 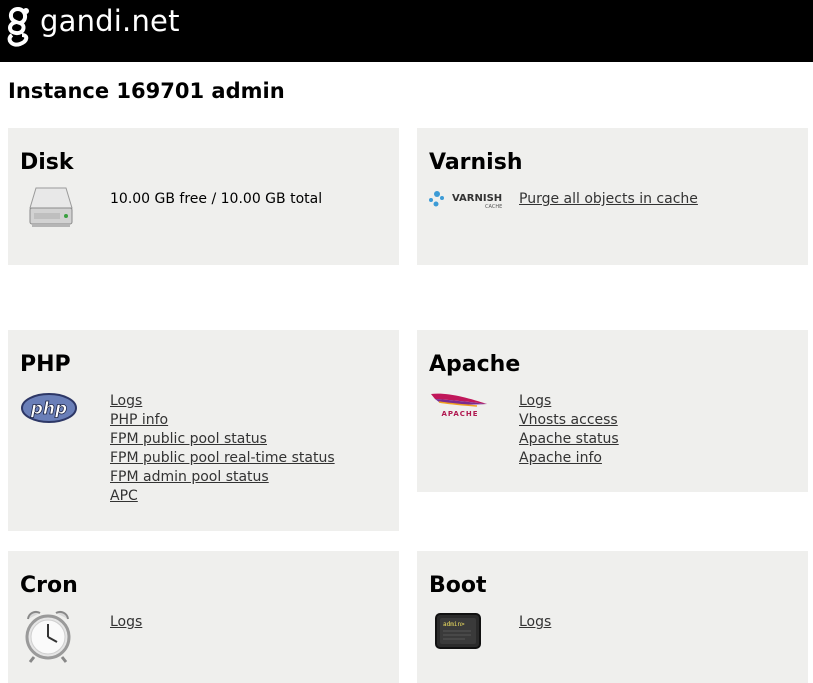 I want to click on top-bar: gandi.net, so click(x=406, y=31).